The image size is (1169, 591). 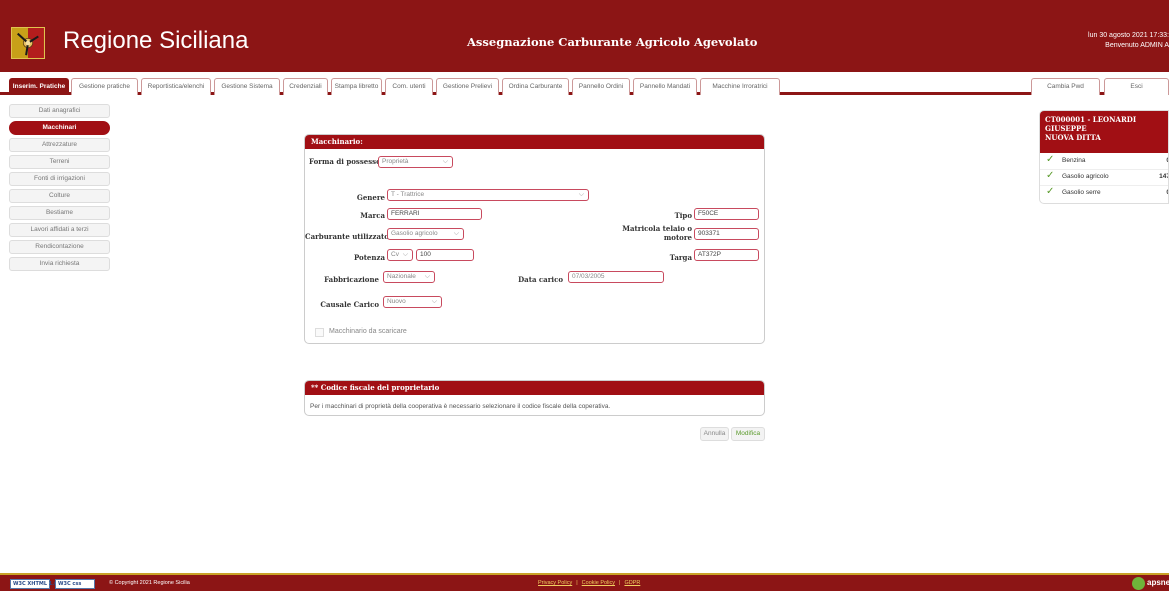 What do you see at coordinates (1081, 192) in the screenshot?
I see `fuel-name: Gasolio serre` at bounding box center [1081, 192].